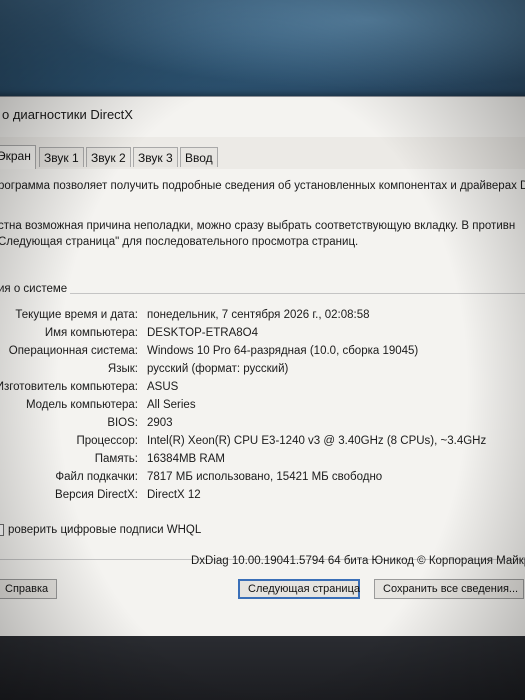 The height and width of the screenshot is (700, 525). I want to click on bios-value: 2903, so click(160, 423).